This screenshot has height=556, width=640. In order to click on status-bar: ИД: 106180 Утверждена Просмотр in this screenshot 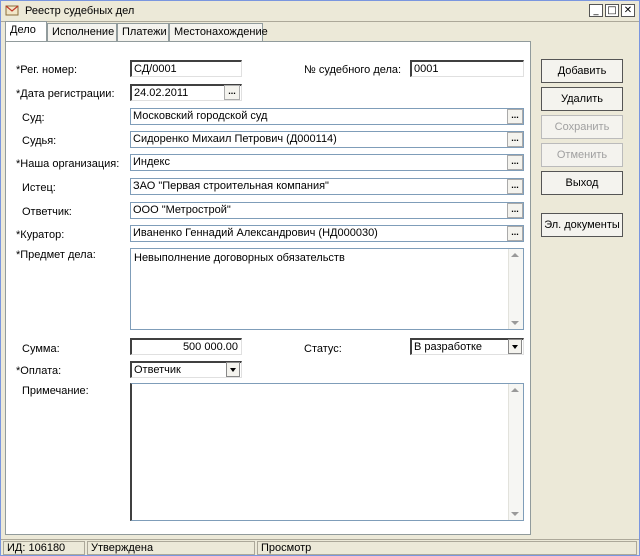, I will do `click(320, 547)`.